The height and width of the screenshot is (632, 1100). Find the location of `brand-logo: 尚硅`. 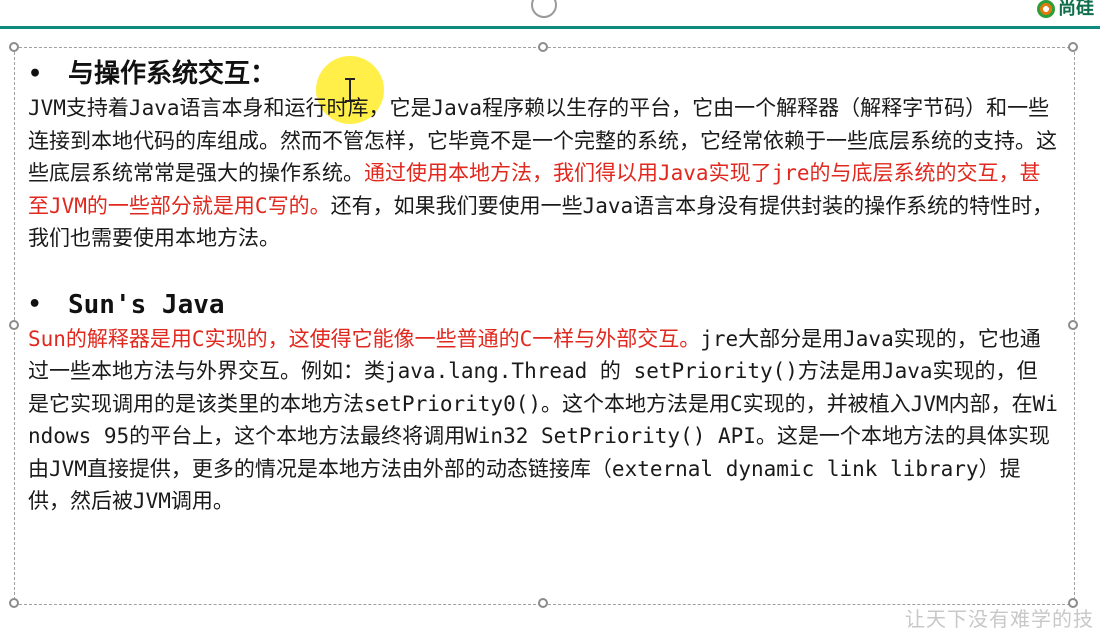

brand-logo: 尚硅 is located at coordinates (1068, 9).